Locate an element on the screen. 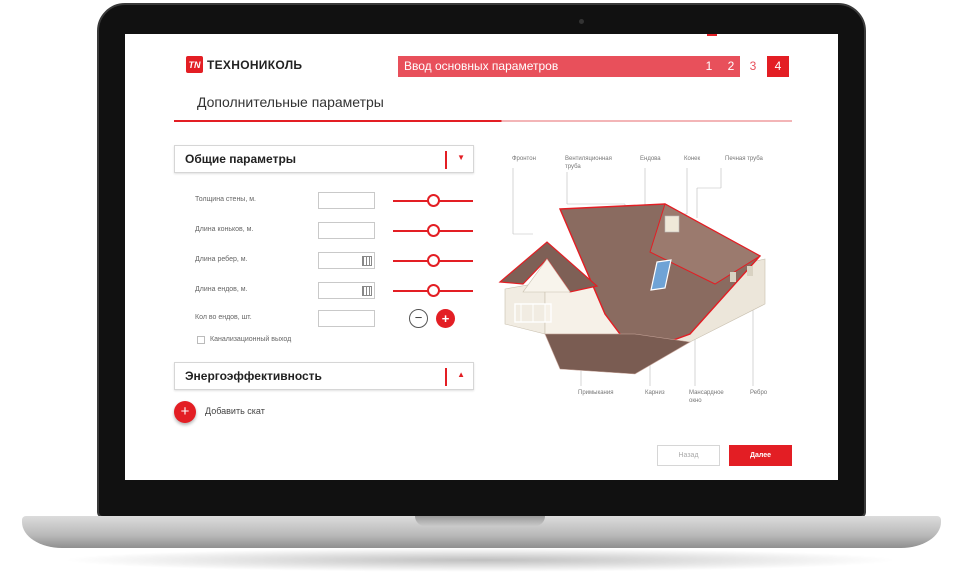  ridge-length-slider is located at coordinates (433, 230).